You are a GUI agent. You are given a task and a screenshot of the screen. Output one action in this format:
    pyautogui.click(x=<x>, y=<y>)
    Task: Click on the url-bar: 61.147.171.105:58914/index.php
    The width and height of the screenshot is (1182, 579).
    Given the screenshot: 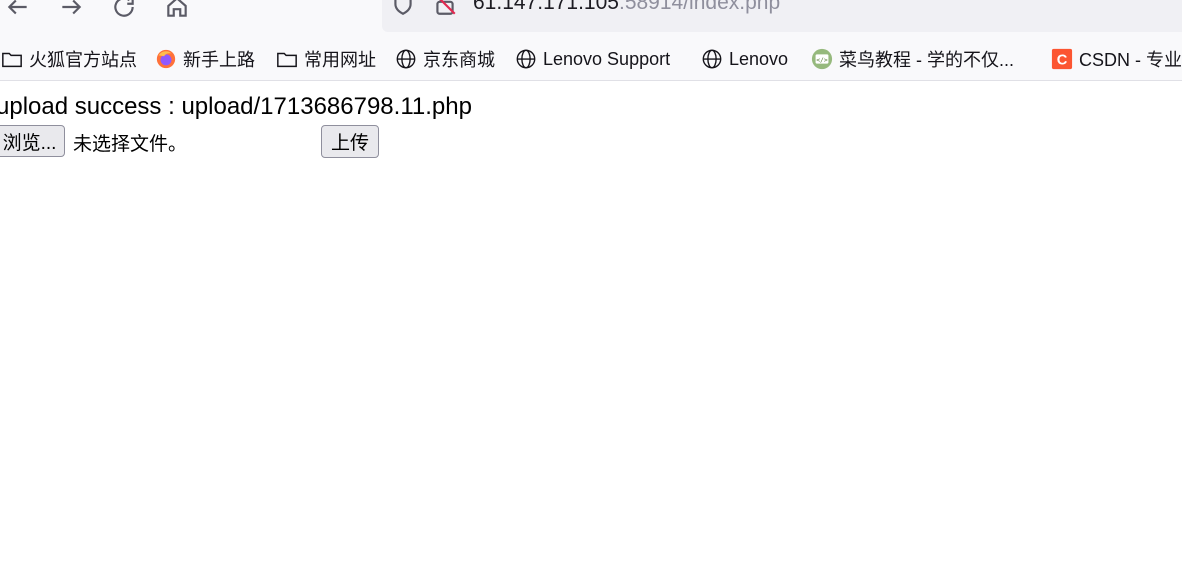 What is the action you would take?
    pyautogui.click(x=782, y=16)
    